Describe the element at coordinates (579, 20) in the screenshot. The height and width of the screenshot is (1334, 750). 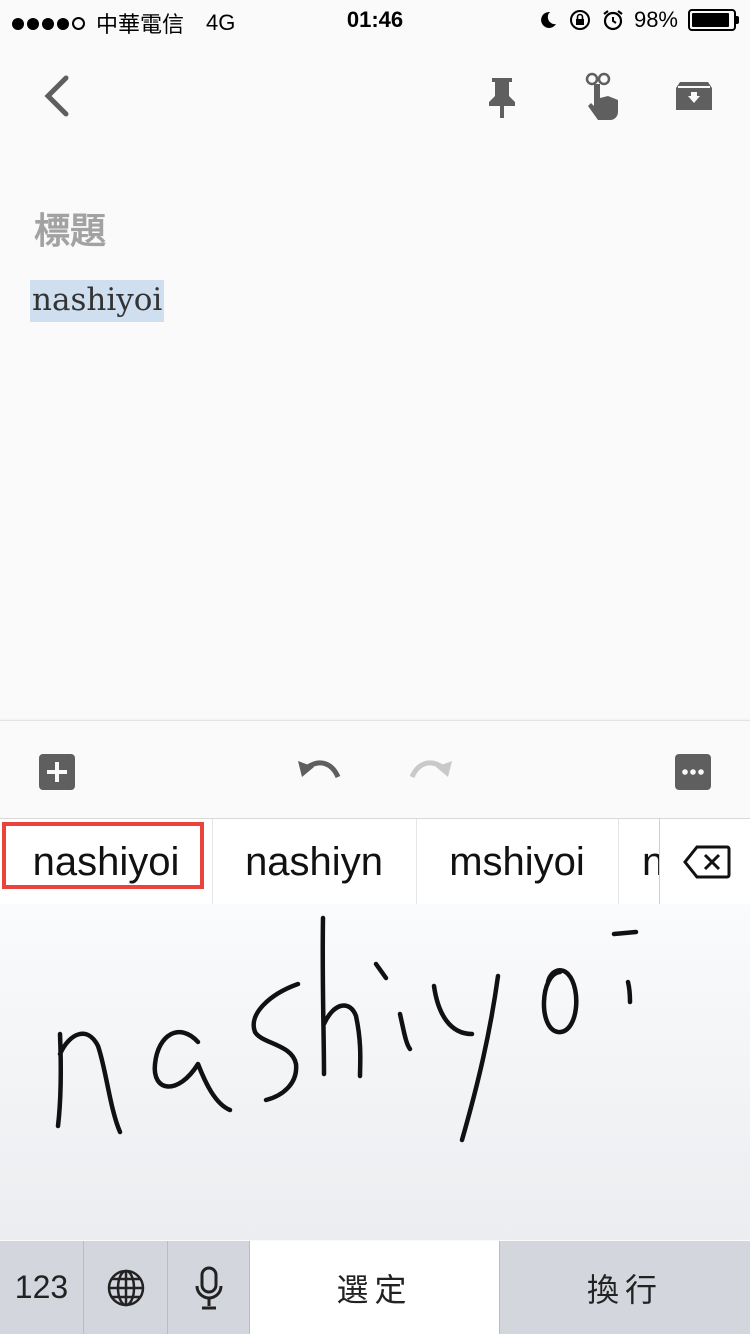
I see `rotation-lock-icon` at that location.